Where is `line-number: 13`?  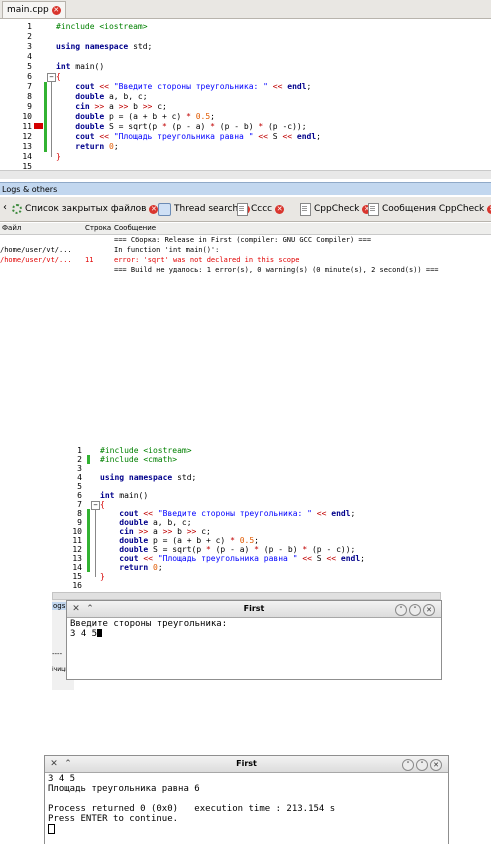
line-number: 13 is located at coordinates (27, 146).